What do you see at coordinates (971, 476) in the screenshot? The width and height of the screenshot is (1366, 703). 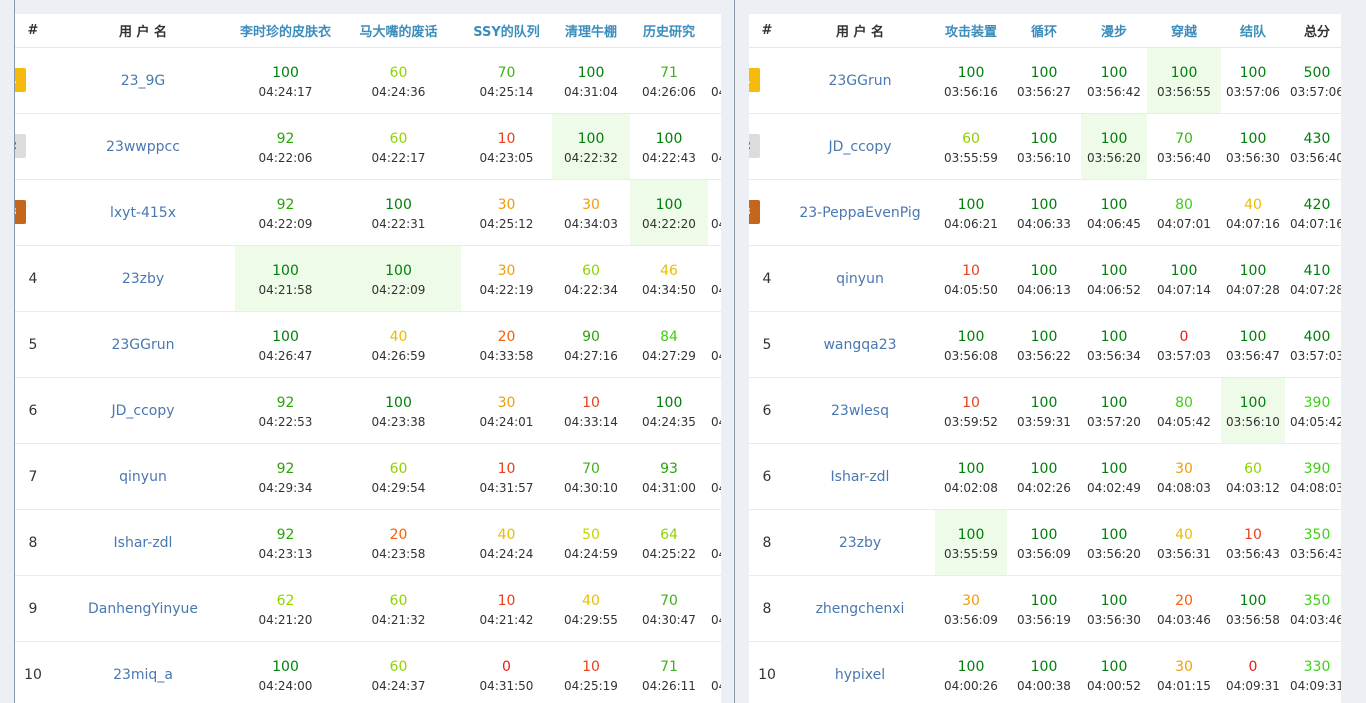 I see `problem-score-cell: 100 04:02:08` at bounding box center [971, 476].